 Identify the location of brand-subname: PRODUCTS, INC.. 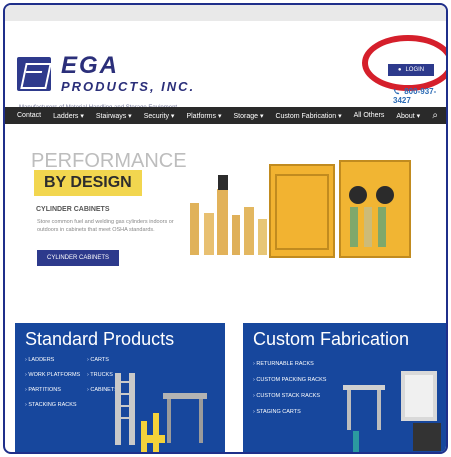
(128, 86).